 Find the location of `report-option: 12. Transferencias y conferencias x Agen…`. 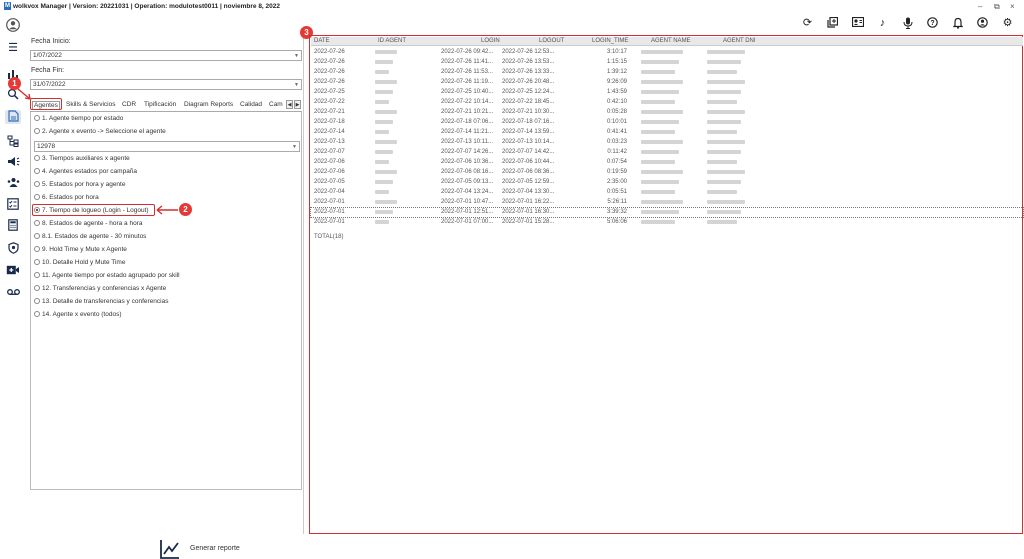

report-option: 12. Transferencias y conferencias x Agen… is located at coordinates (100, 288).